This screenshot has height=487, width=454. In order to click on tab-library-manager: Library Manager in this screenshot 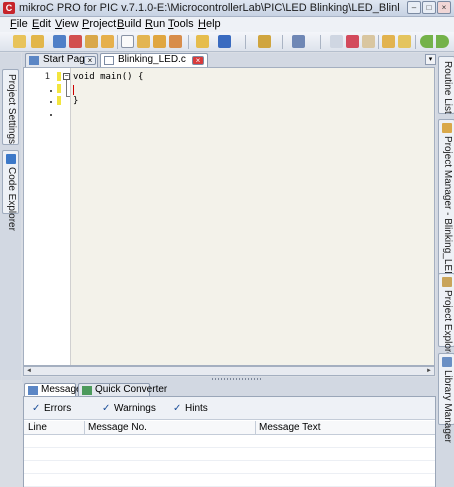, I will do `click(446, 398)`.